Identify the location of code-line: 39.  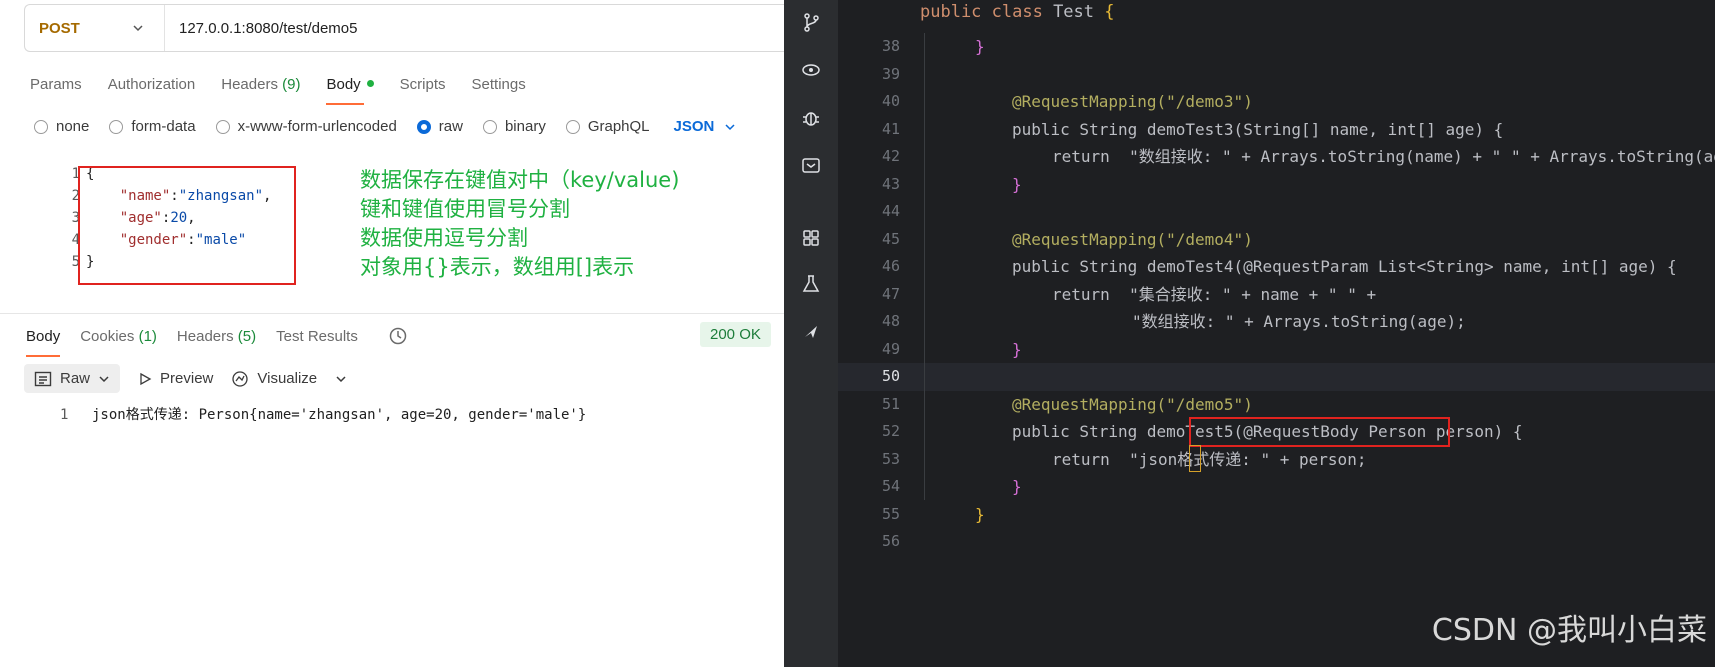
(1276, 75).